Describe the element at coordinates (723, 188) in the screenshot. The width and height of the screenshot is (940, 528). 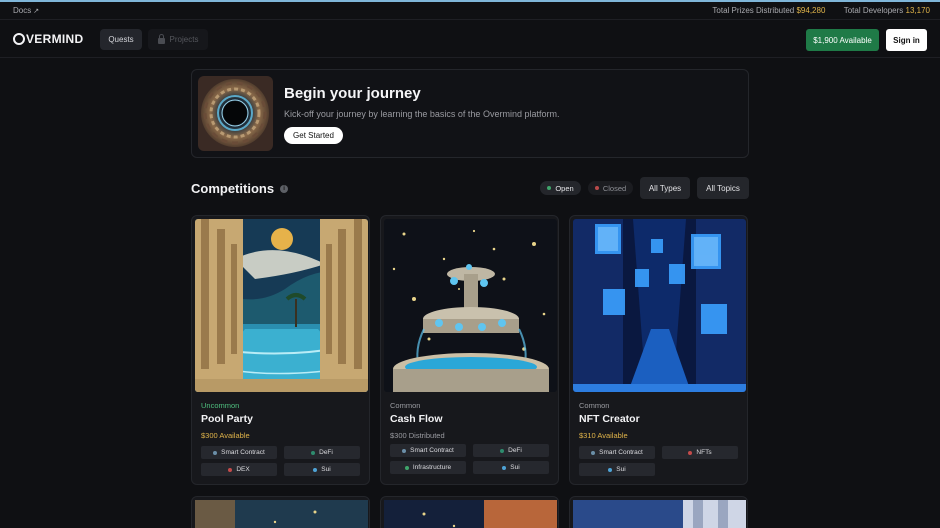
I see `all-topics-dropdown: All Topics` at that location.